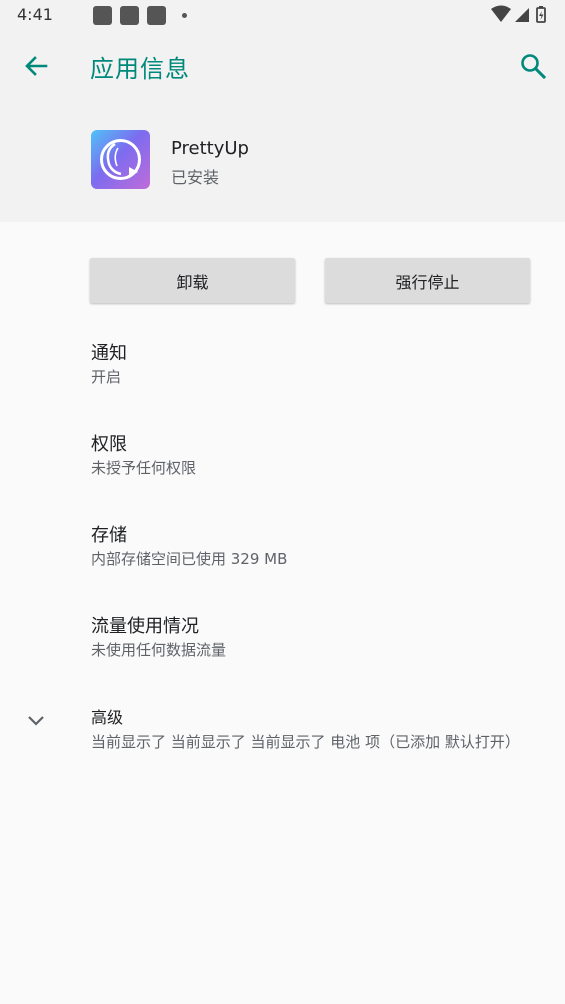 The width and height of the screenshot is (565, 1004). Describe the element at coordinates (109, 353) in the screenshot. I see `item-title: 通知` at that location.